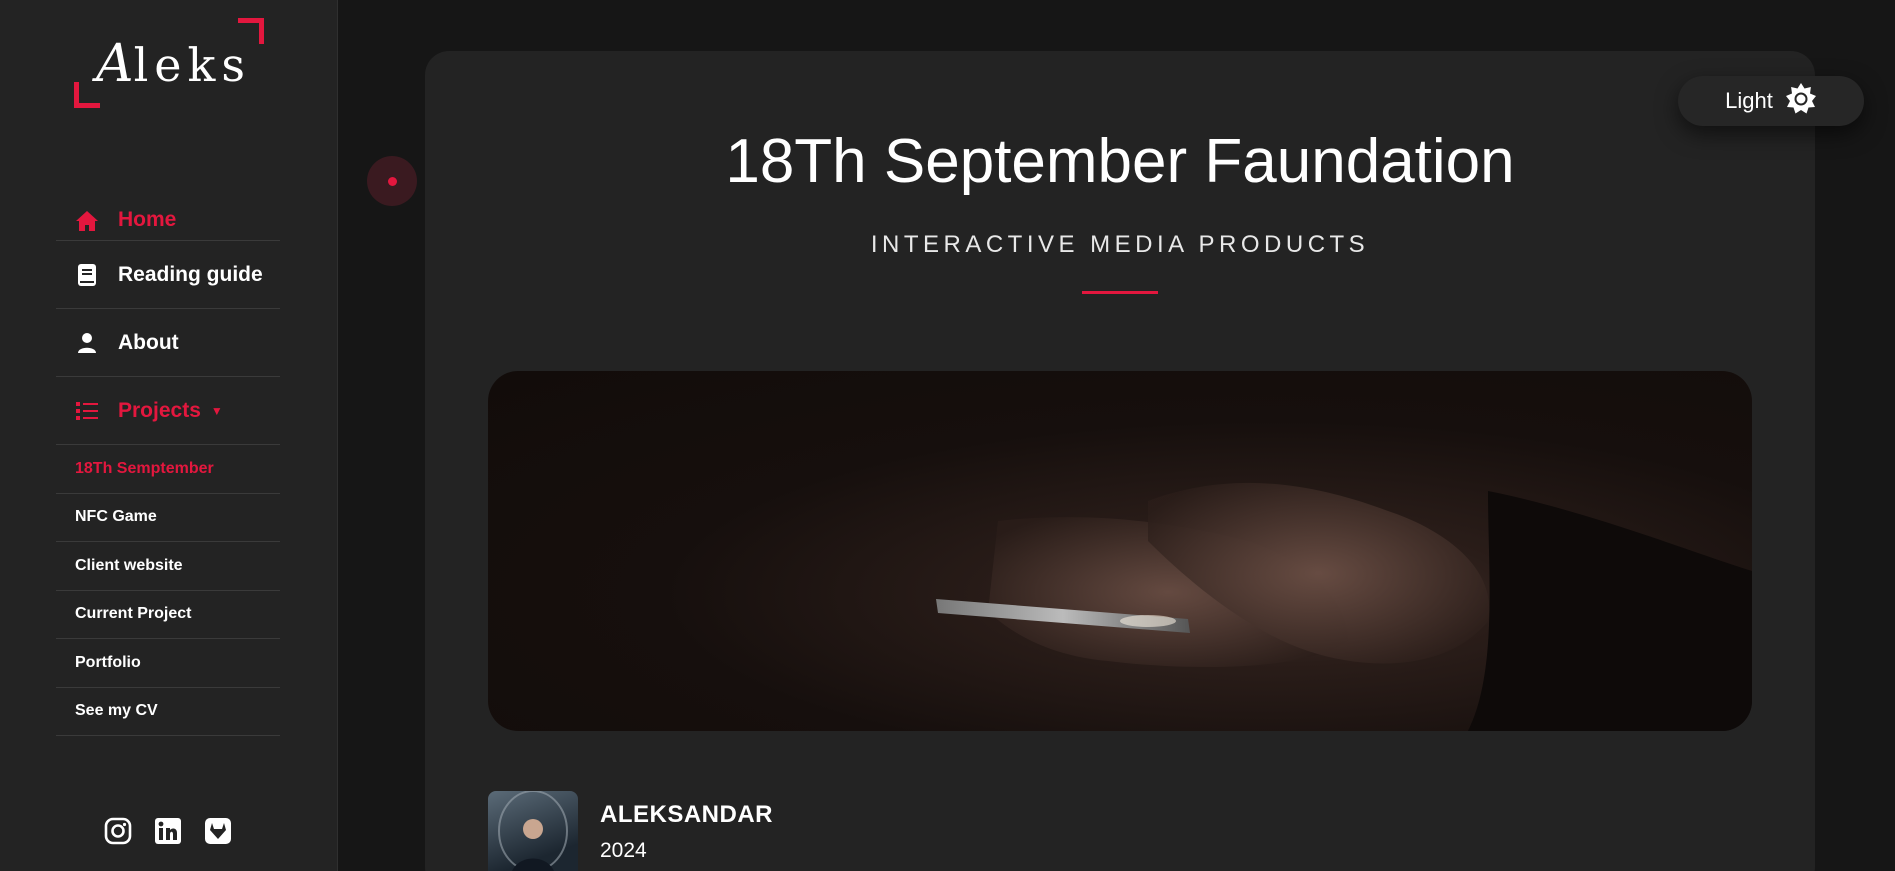 Image resolution: width=1895 pixels, height=871 pixels. Describe the element at coordinates (87, 221) in the screenshot. I see `home-icon` at that location.